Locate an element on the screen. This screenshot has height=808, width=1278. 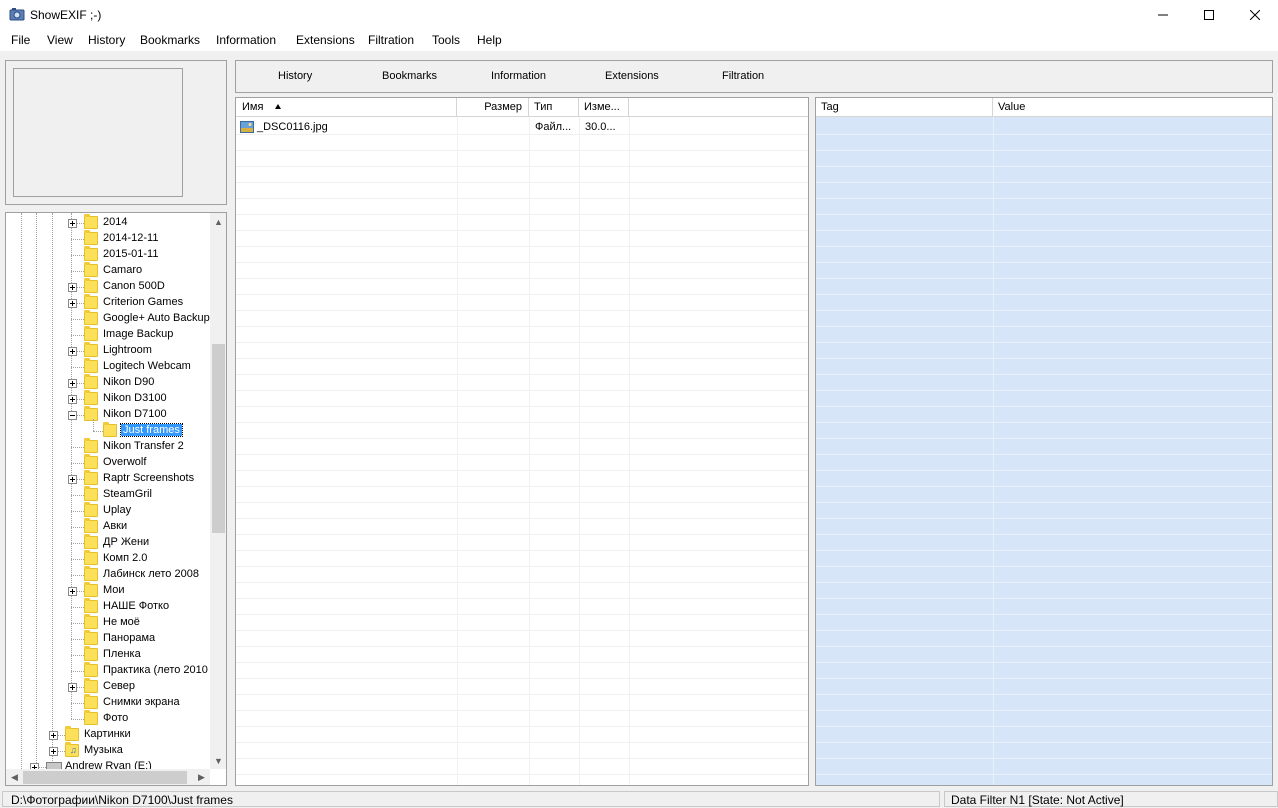
tree-item: Фото is located at coordinates (108, 718).